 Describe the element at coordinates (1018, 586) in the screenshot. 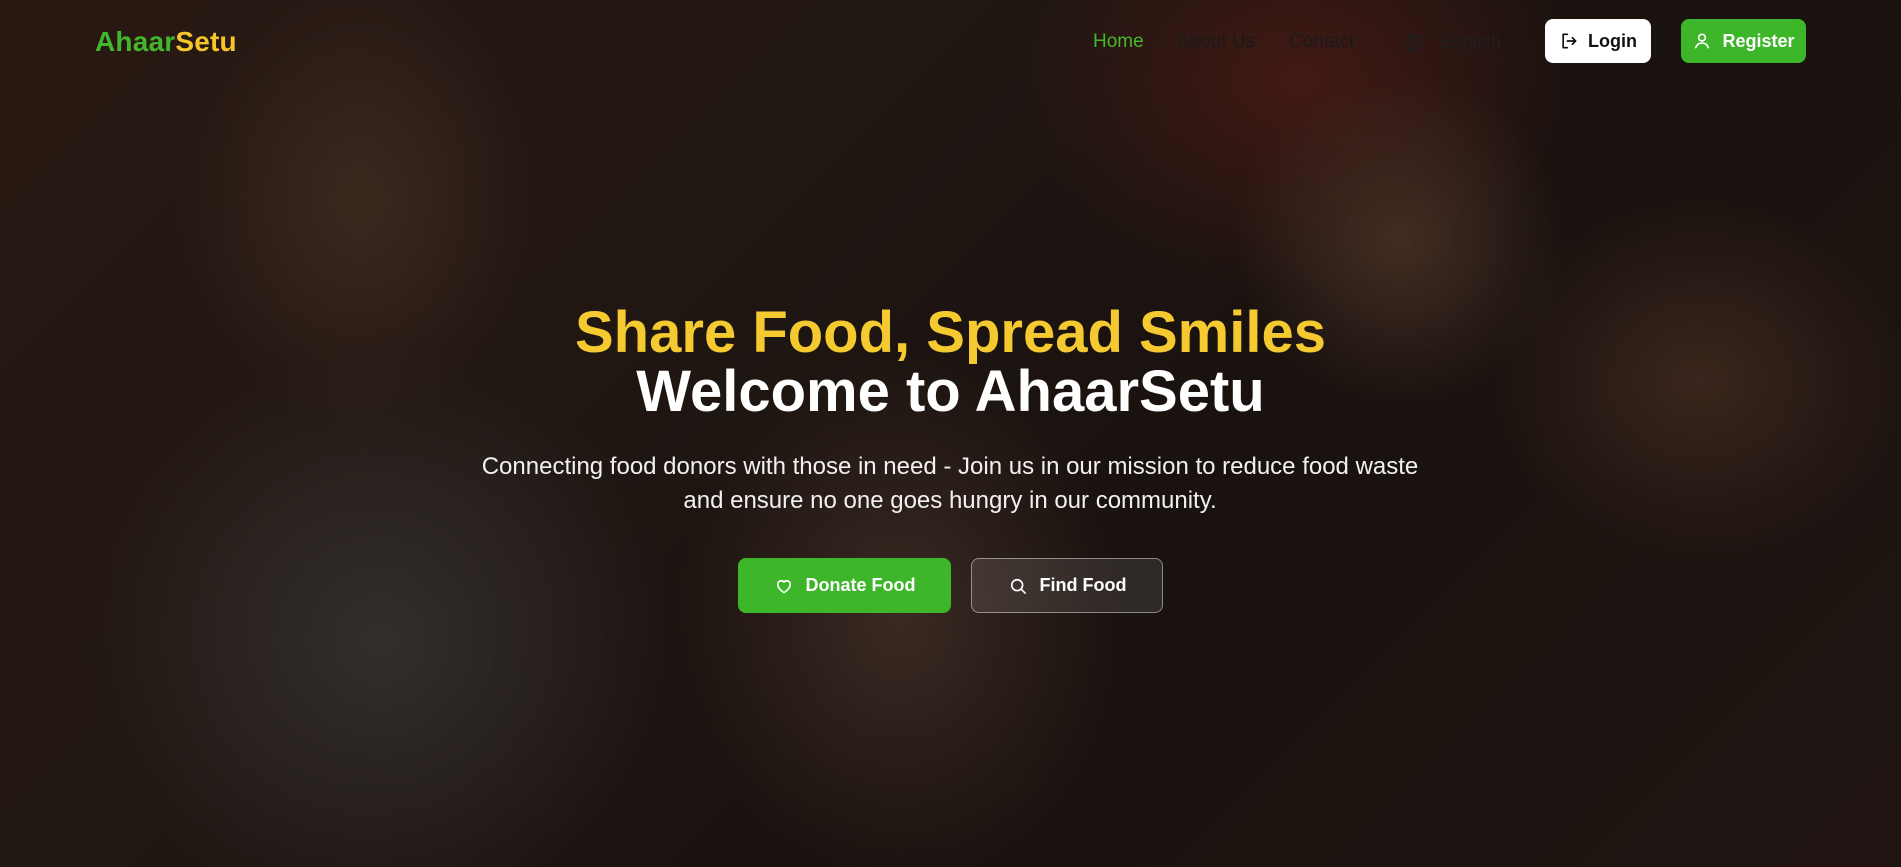

I see `search-icon` at that location.